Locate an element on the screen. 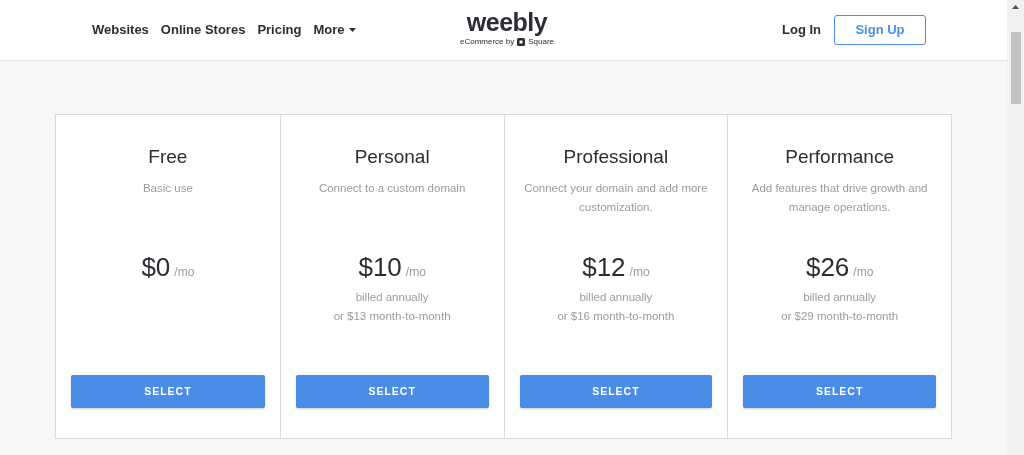 This screenshot has width=1024, height=455. plan-price: $0 is located at coordinates (156, 267).